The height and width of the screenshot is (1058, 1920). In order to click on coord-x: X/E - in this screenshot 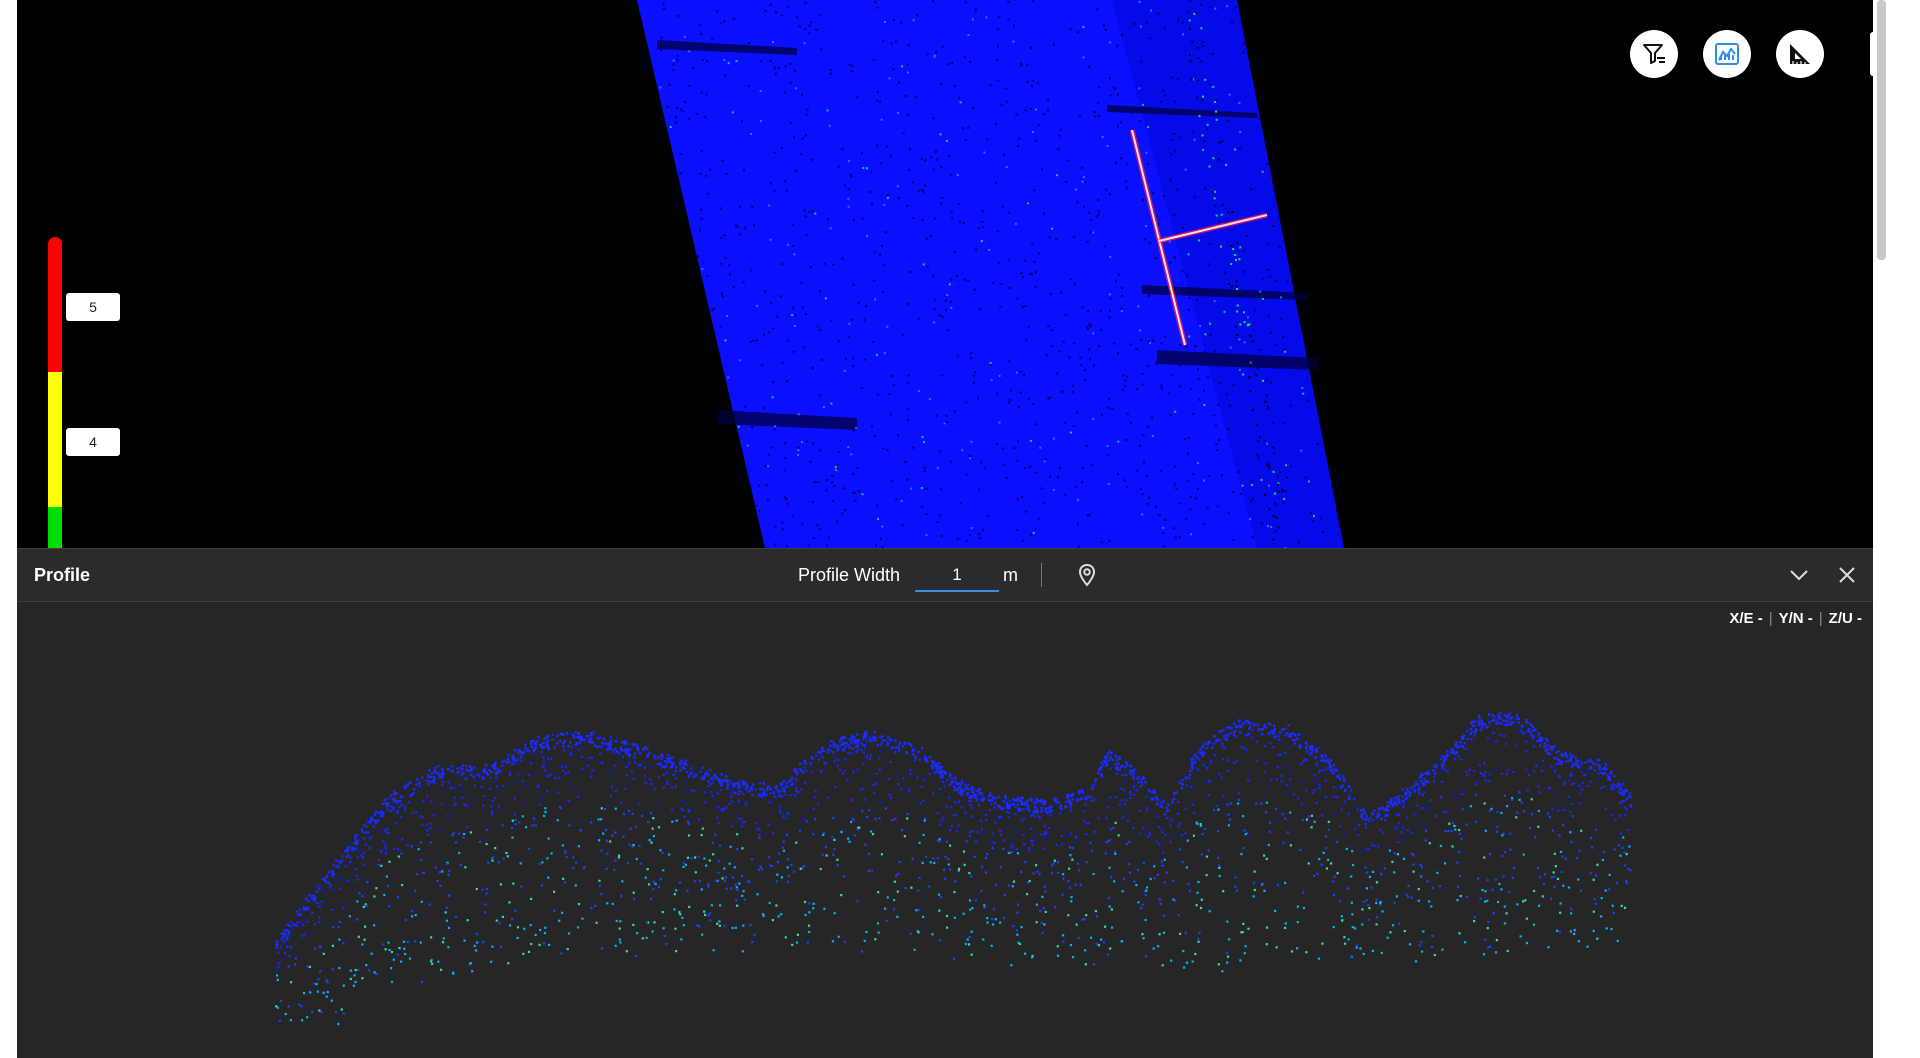, I will do `click(1746, 618)`.